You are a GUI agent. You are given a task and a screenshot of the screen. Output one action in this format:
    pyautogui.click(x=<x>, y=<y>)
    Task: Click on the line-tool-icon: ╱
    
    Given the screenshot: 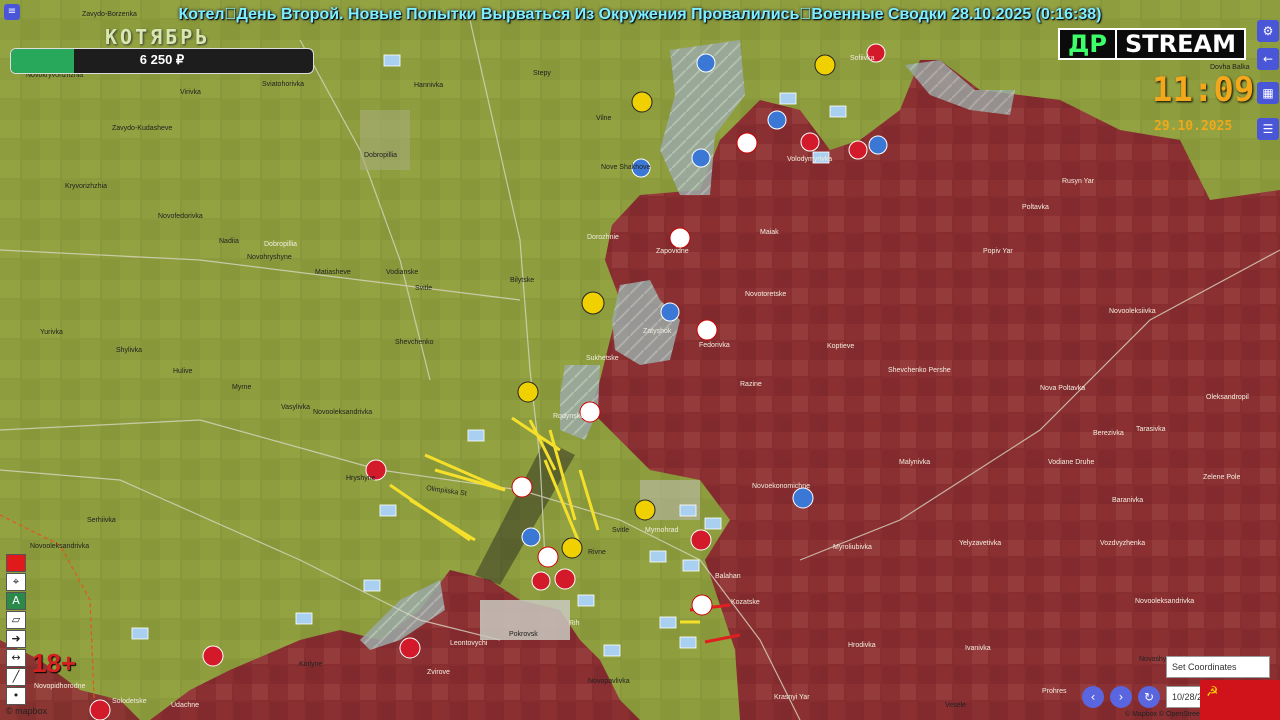 What is the action you would take?
    pyautogui.click(x=16, y=677)
    